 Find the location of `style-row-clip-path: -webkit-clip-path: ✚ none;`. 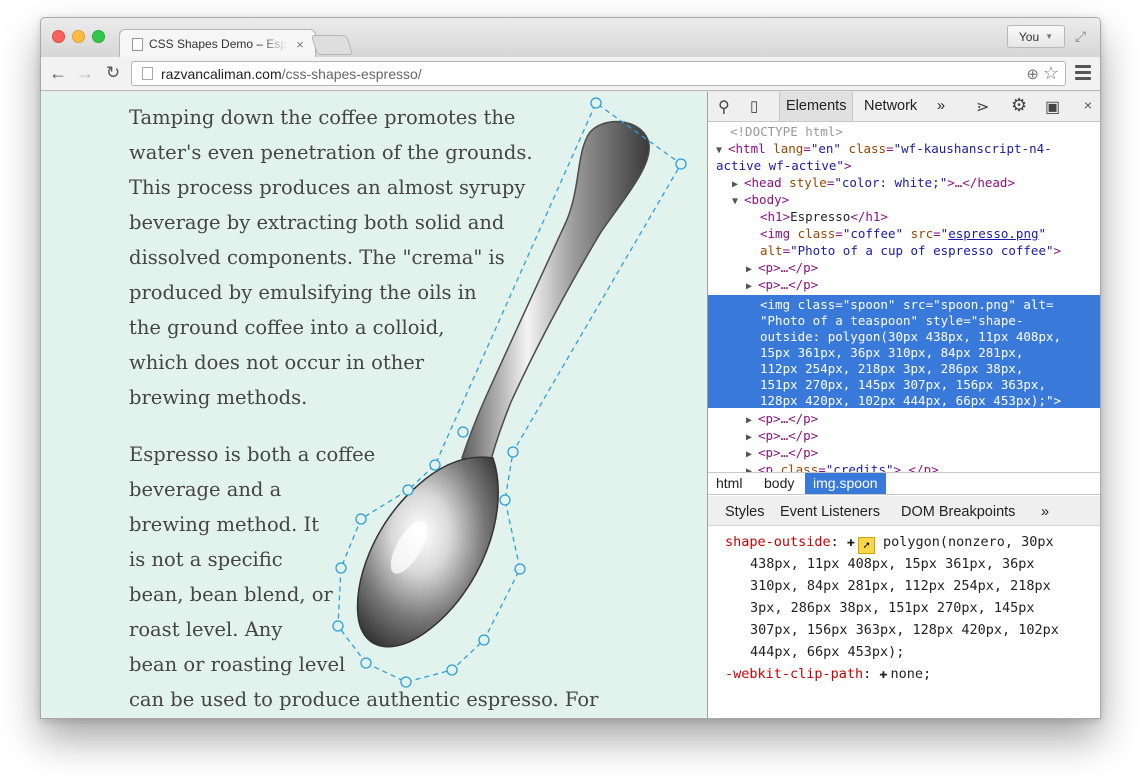

style-row-clip-path: -webkit-clip-path: ✚ none; is located at coordinates (828, 674).